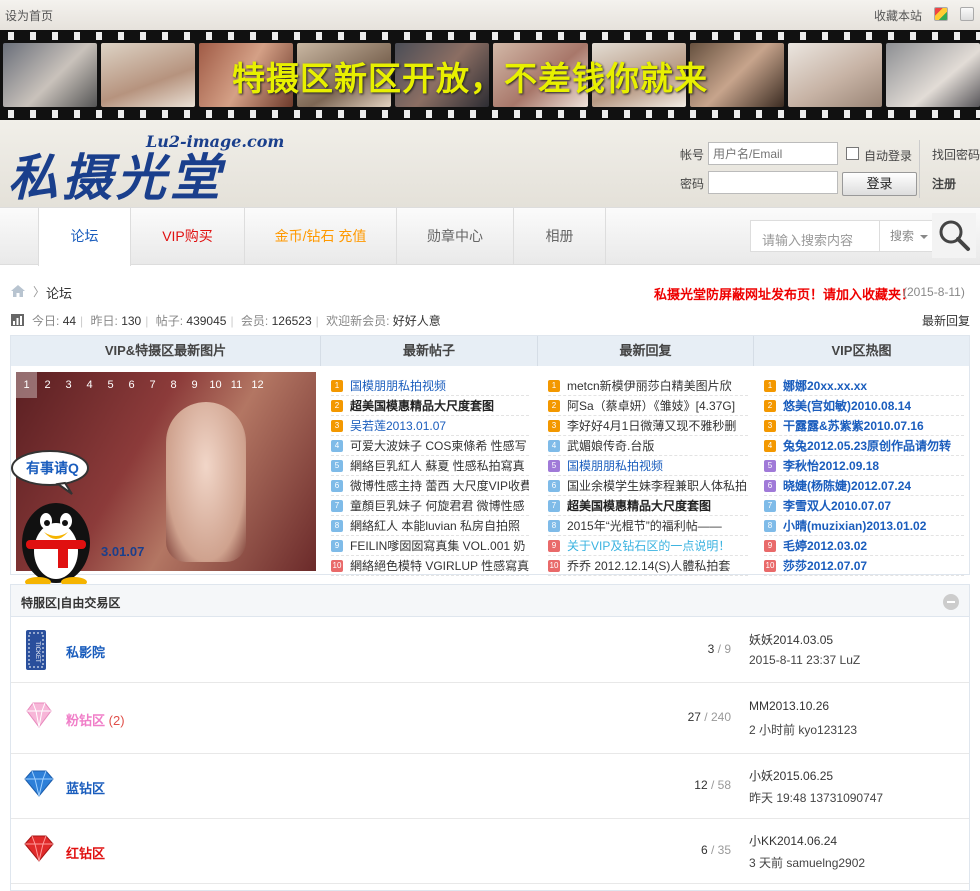 The width and height of the screenshot is (980, 891). Describe the element at coordinates (951, 602) in the screenshot. I see `collapse-icon` at that location.